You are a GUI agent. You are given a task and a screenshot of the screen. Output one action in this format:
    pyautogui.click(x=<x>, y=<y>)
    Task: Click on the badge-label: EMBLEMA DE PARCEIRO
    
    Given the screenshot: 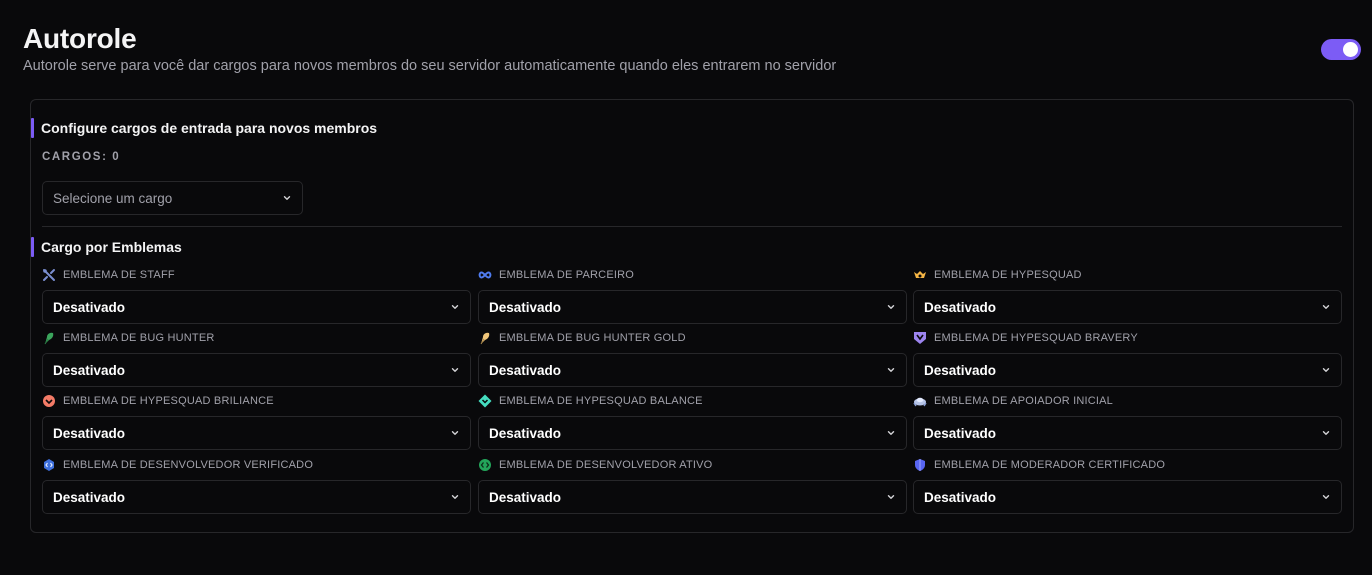 What is the action you would take?
    pyautogui.click(x=556, y=275)
    